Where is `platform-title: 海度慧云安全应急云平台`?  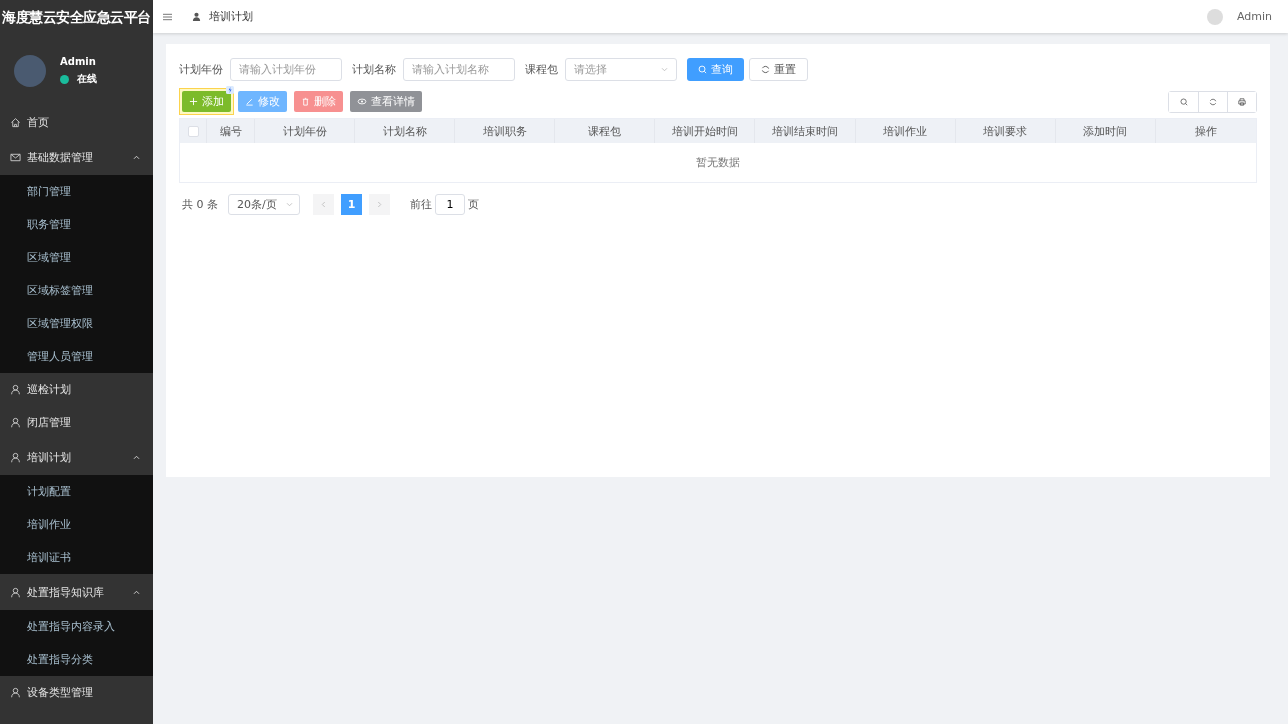
platform-title: 海度慧云安全应急云平台 is located at coordinates (76, 17).